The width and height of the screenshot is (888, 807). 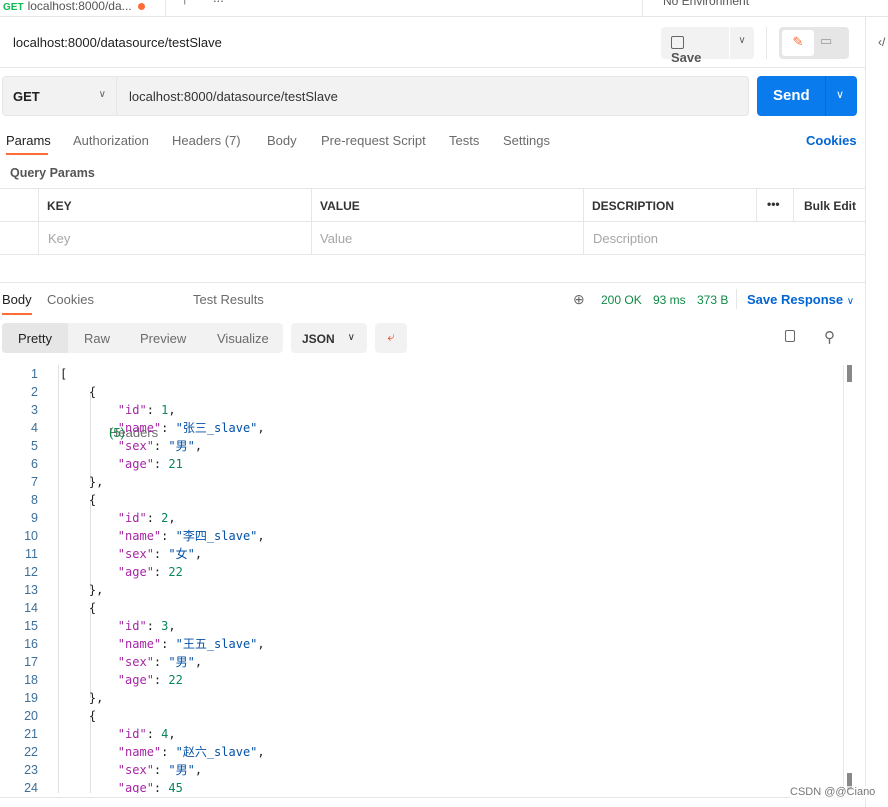 I want to click on mode-preview: Preview, so click(x=163, y=338).